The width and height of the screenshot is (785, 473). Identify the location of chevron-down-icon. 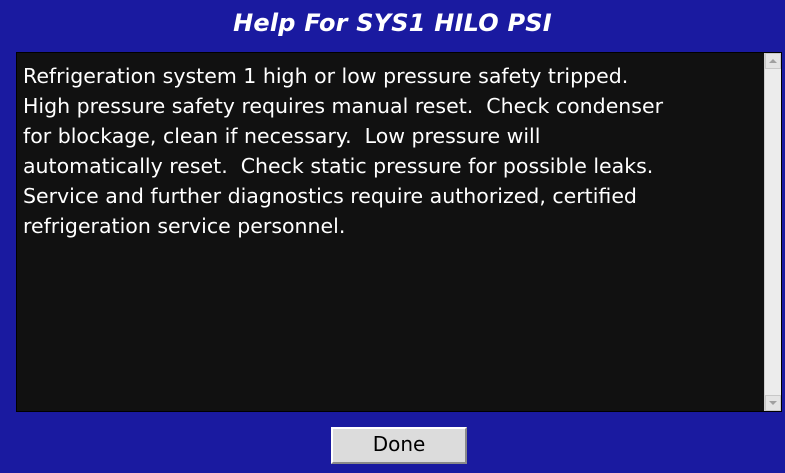
(773, 403).